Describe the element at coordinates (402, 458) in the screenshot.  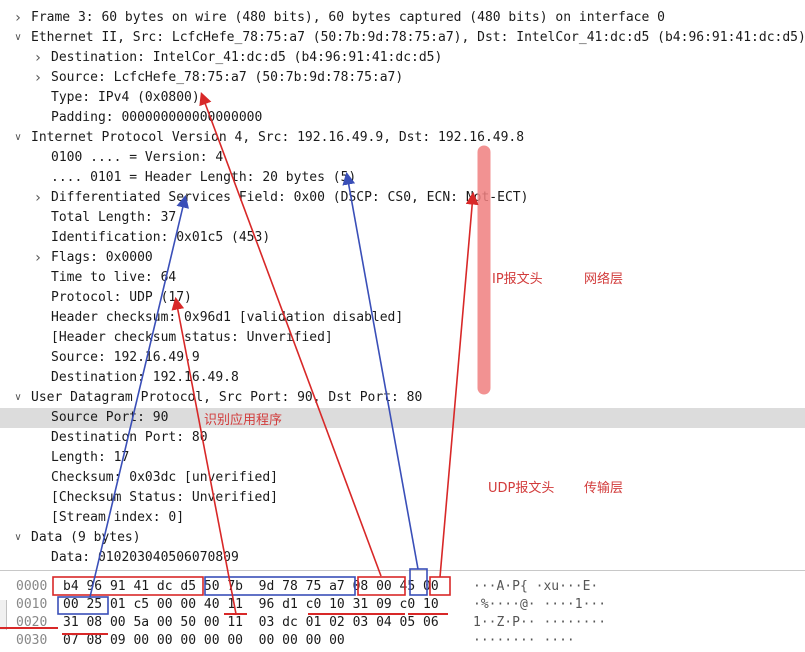
I see `tree-row: Length: 17` at that location.